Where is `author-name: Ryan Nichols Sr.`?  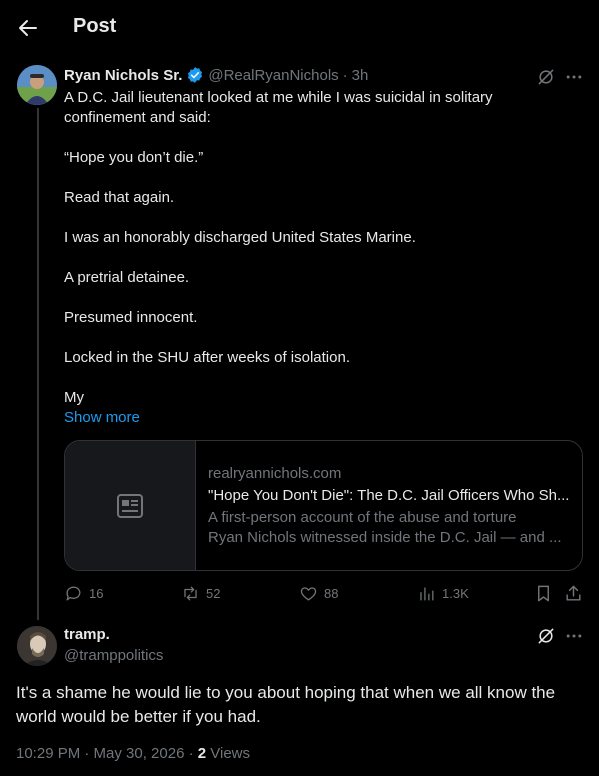
author-name: Ryan Nichols Sr. is located at coordinates (123, 75).